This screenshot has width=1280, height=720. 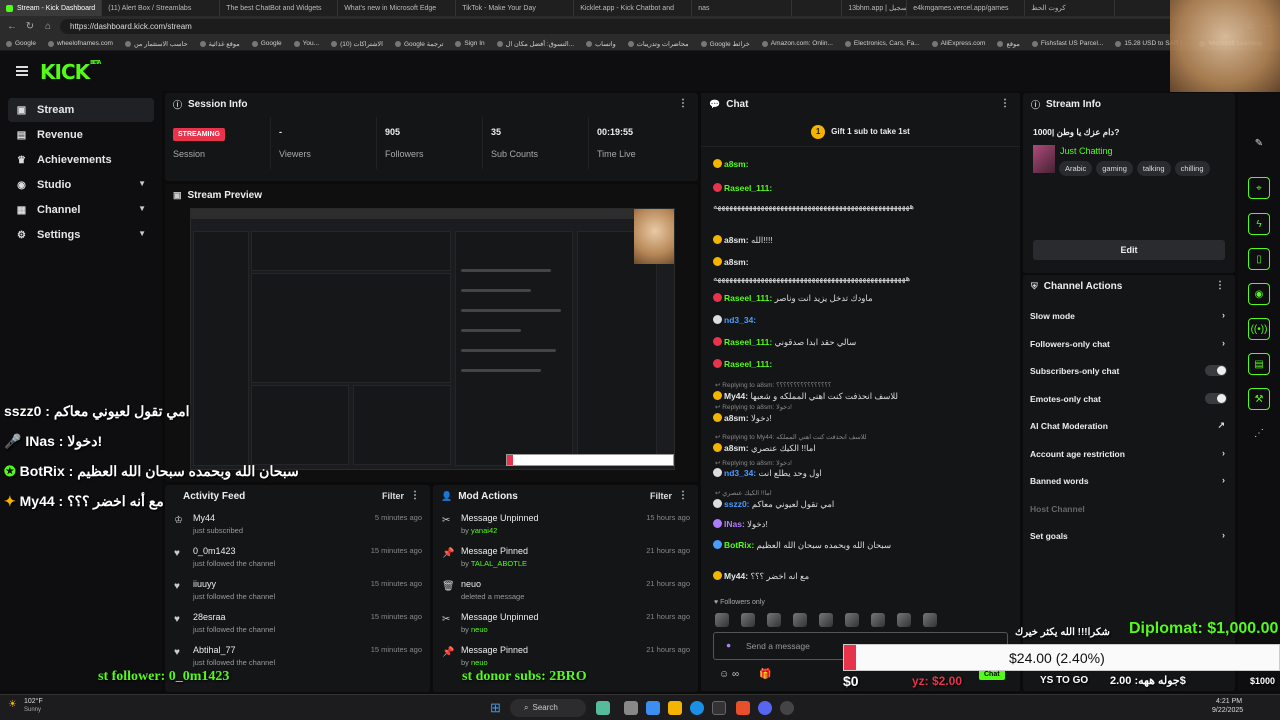 I want to click on sidebar-item-stream: ▣ Stream, so click(x=81, y=110).